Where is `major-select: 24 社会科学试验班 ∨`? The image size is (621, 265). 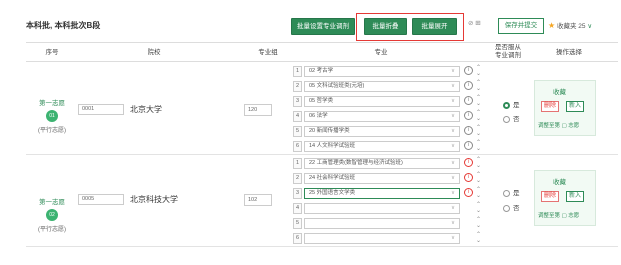 major-select: 24 社会科学试验班 ∨ is located at coordinates (382, 178).